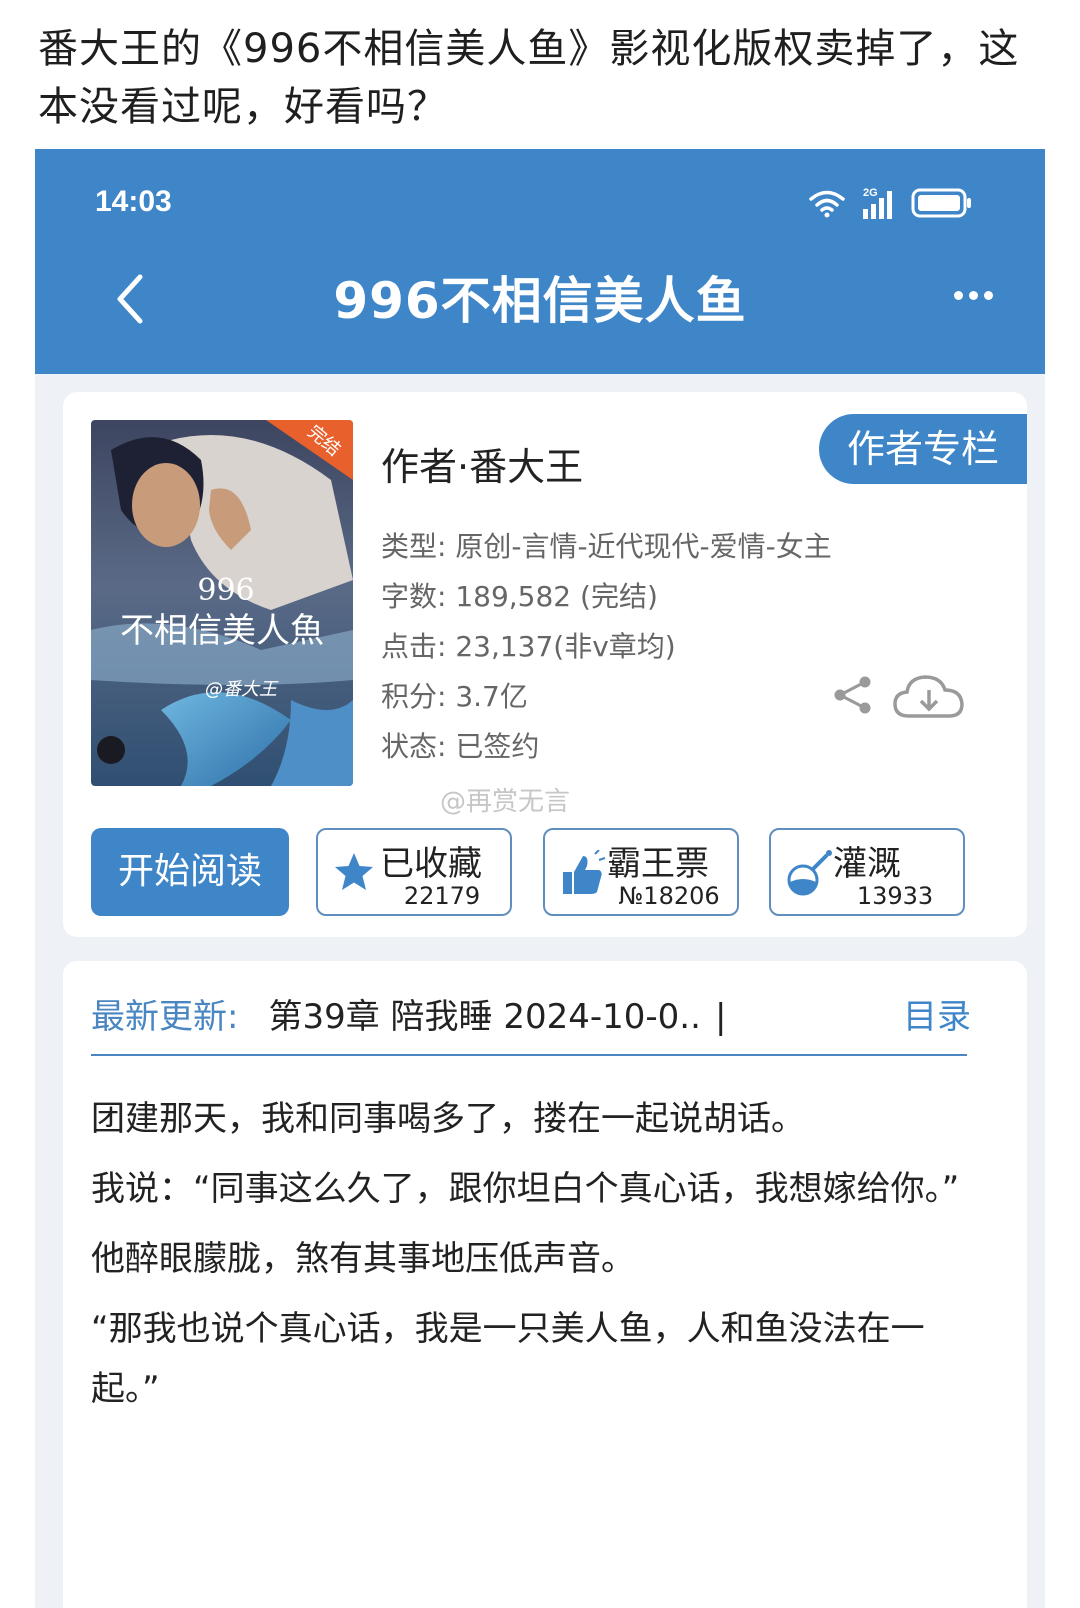 This screenshot has width=1080, height=1608. What do you see at coordinates (941, 203) in the screenshot?
I see `battery-icon` at bounding box center [941, 203].